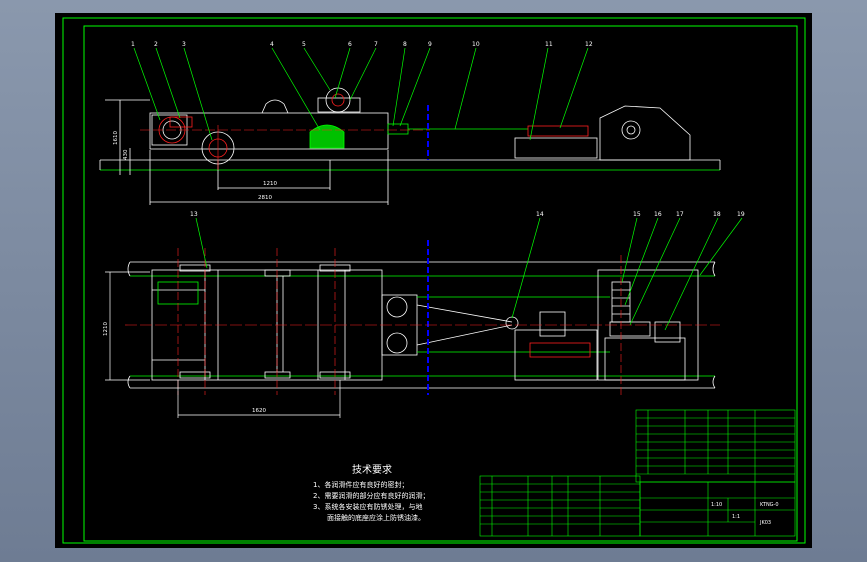 The width and height of the screenshot is (867, 562). What do you see at coordinates (106, 329) in the screenshot?
I see `dim-plan-1210: 1210` at bounding box center [106, 329].